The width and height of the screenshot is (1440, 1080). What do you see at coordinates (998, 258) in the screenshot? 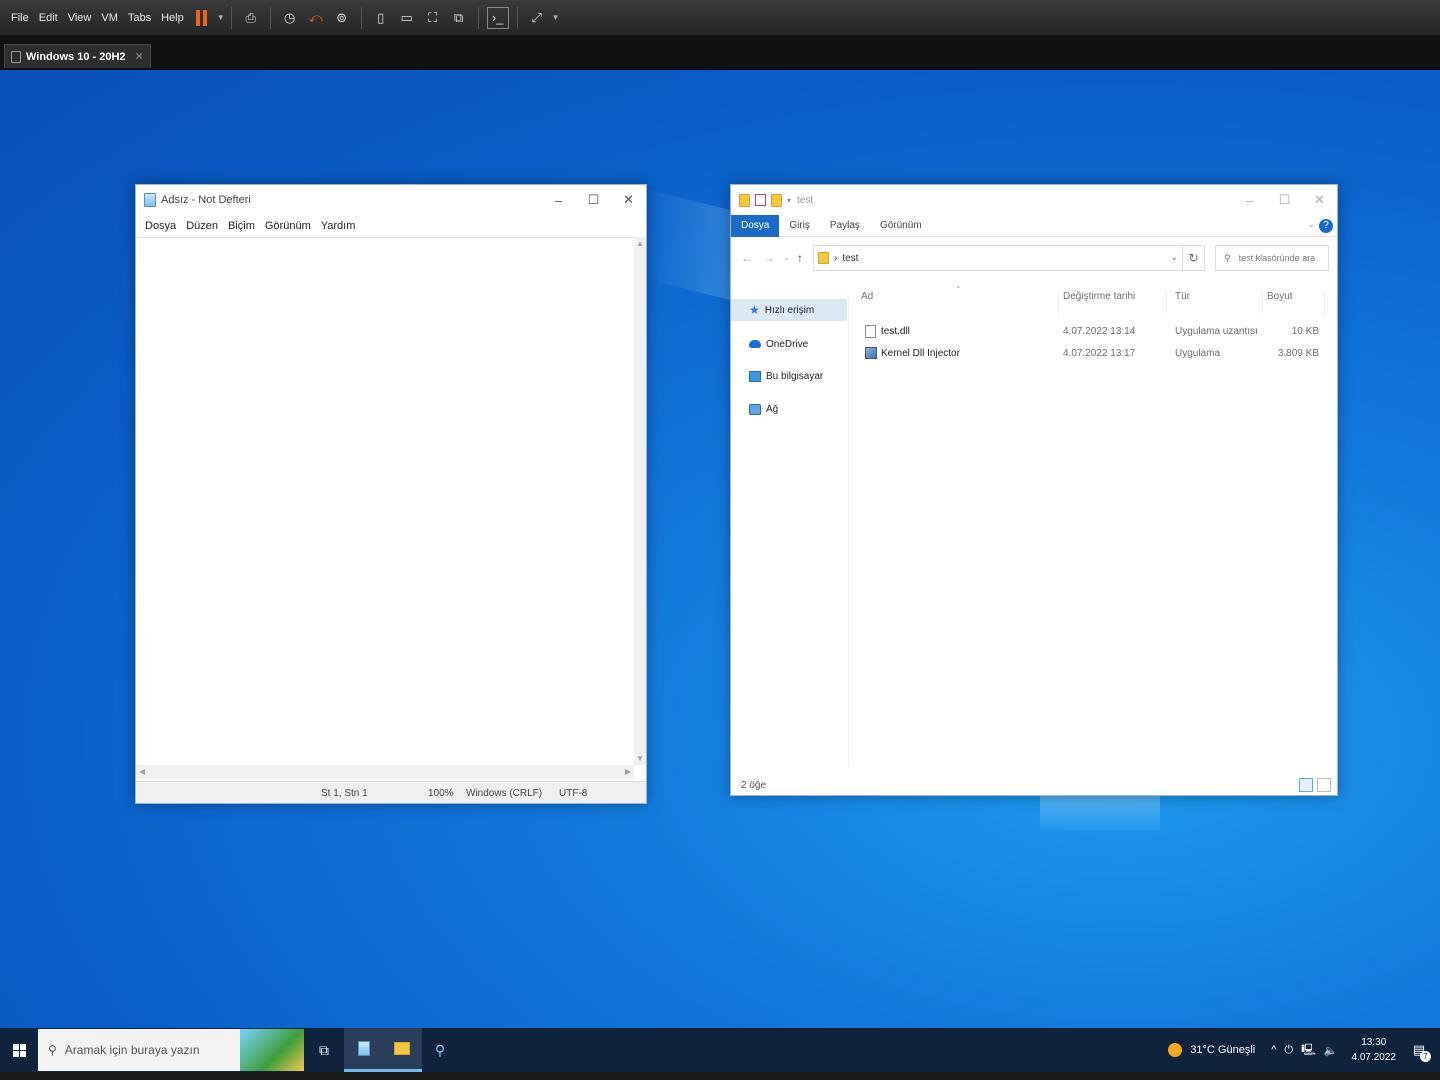
I see `address-bar: › test ⌄` at bounding box center [998, 258].